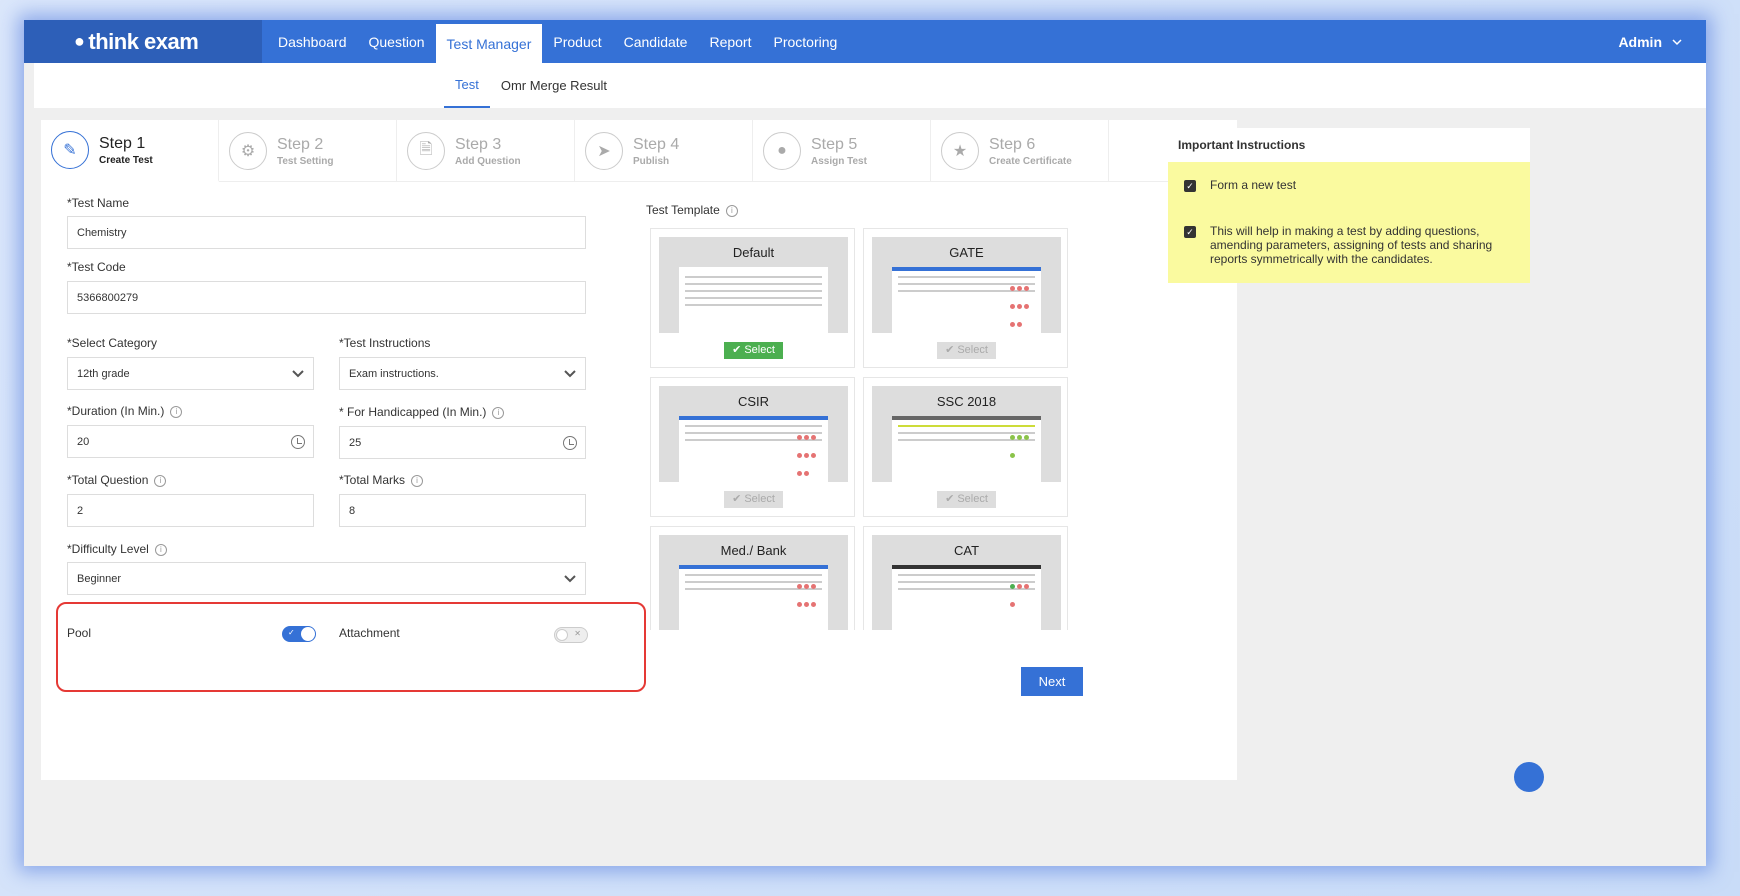 The width and height of the screenshot is (1740, 896). I want to click on brand-logo: ● think exam, so click(143, 41).